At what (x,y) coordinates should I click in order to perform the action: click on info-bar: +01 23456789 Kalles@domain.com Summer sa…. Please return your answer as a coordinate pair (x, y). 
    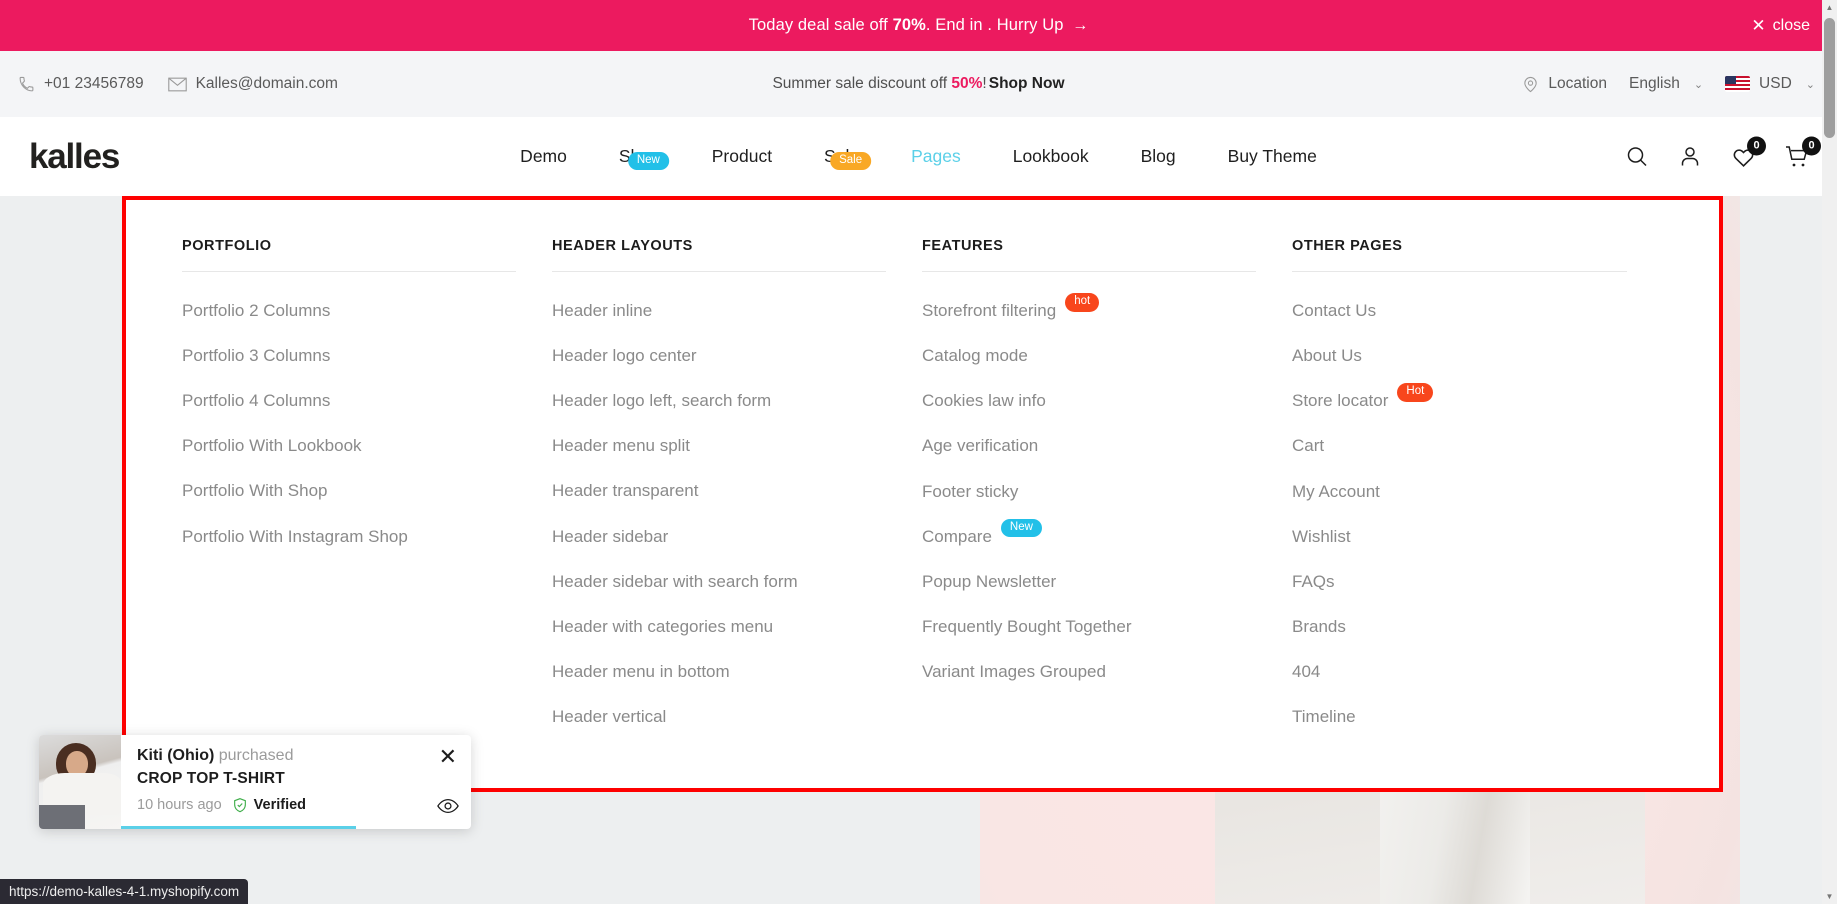
    Looking at the image, I should click on (918, 84).